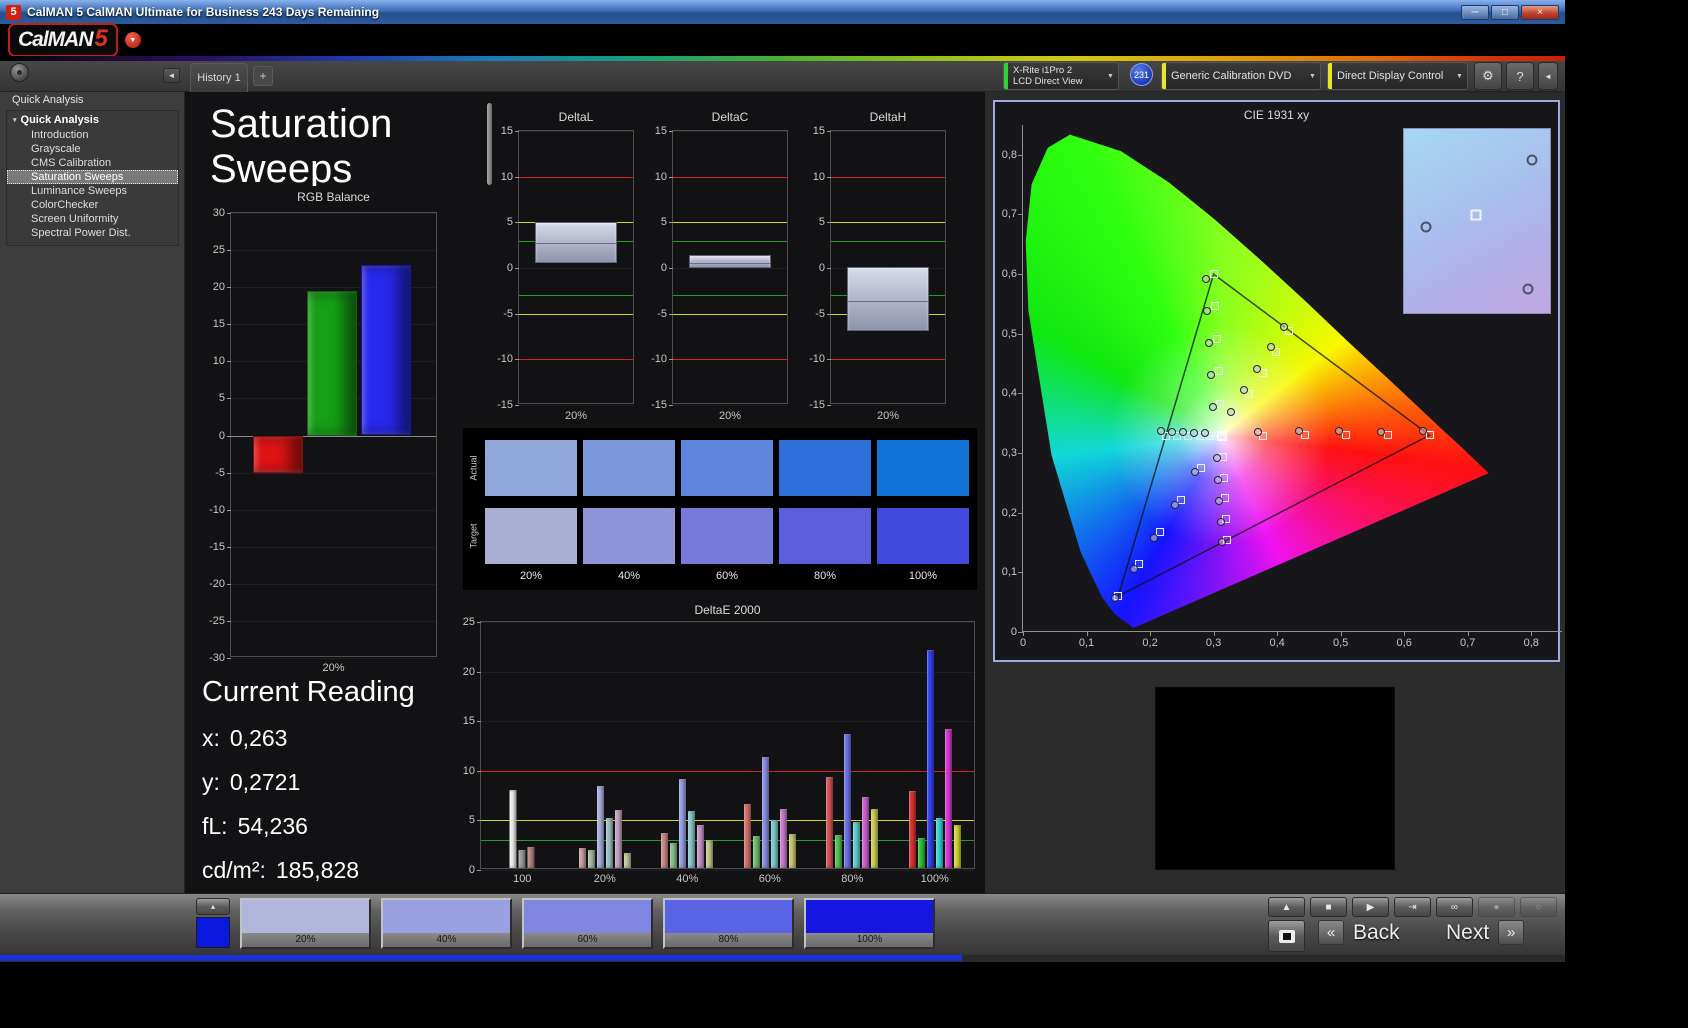 This screenshot has width=1688, height=1028. Describe the element at coordinates (587, 923) in the screenshot. I see `patch-button-60pct: 60%` at that location.